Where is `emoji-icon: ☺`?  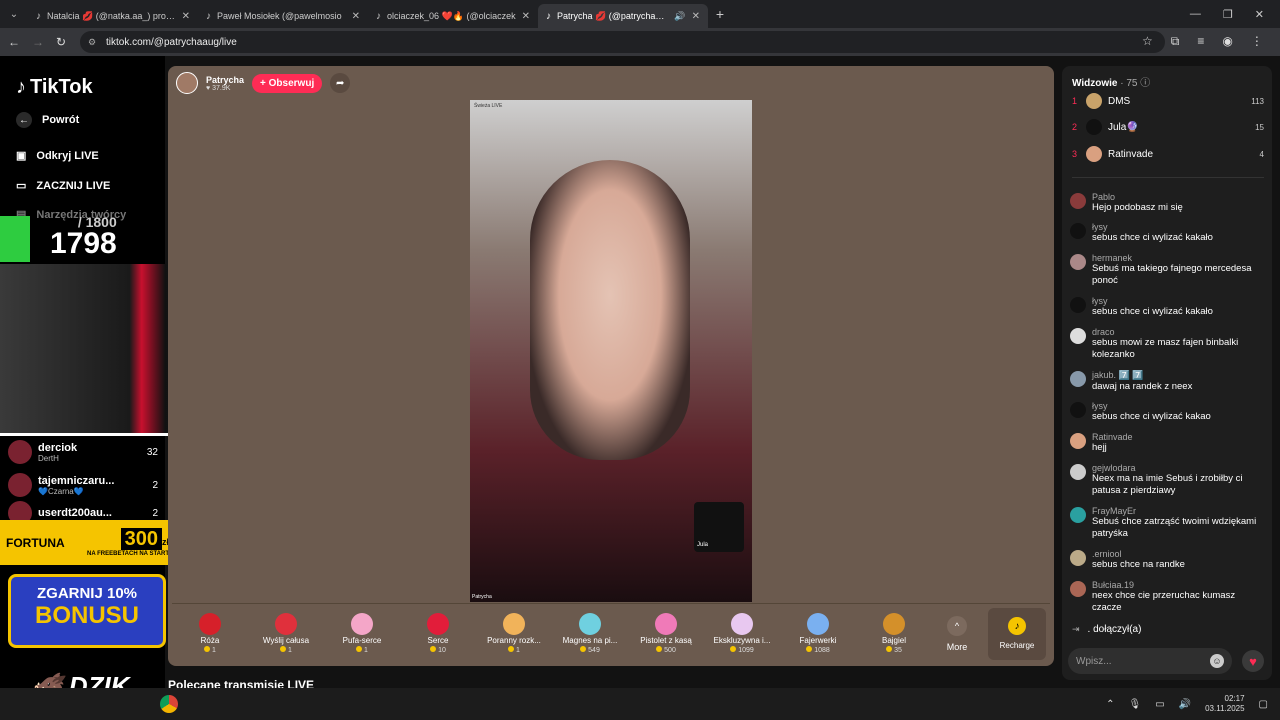 emoji-icon: ☺ is located at coordinates (1217, 661).